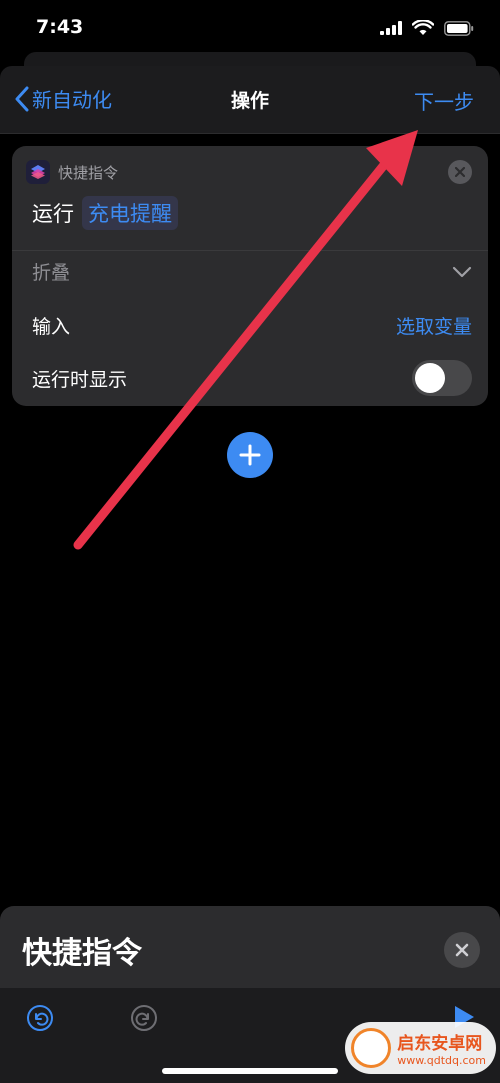 The width and height of the screenshot is (500, 1083). I want to click on add-action-button, so click(250, 455).